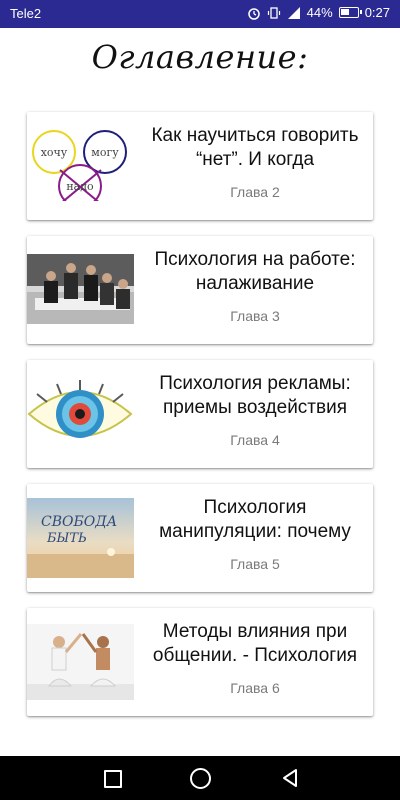 This screenshot has height=800, width=400. Describe the element at coordinates (255, 271) in the screenshot. I see `chapter-title: Психология на работе: налаживание` at that location.